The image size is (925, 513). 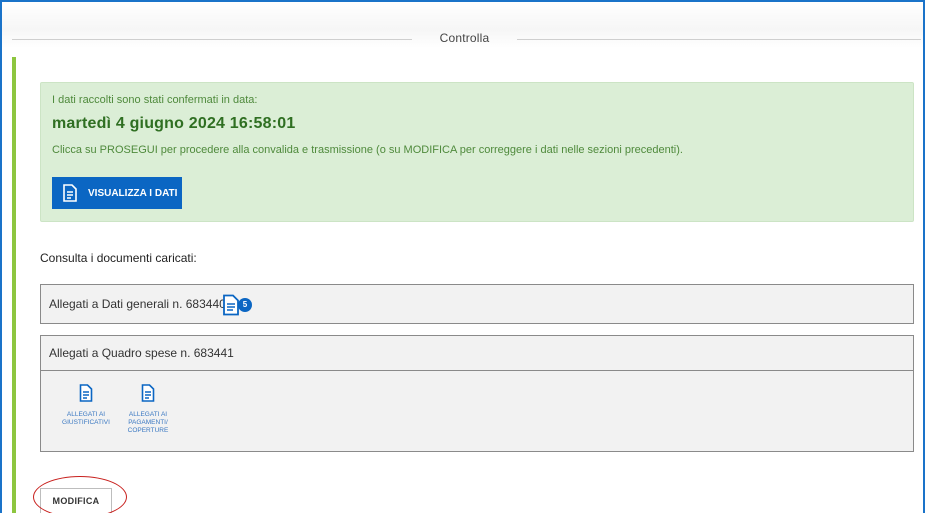 What do you see at coordinates (133, 193) in the screenshot?
I see `view-data-label: VISUALIZZA I DATI` at bounding box center [133, 193].